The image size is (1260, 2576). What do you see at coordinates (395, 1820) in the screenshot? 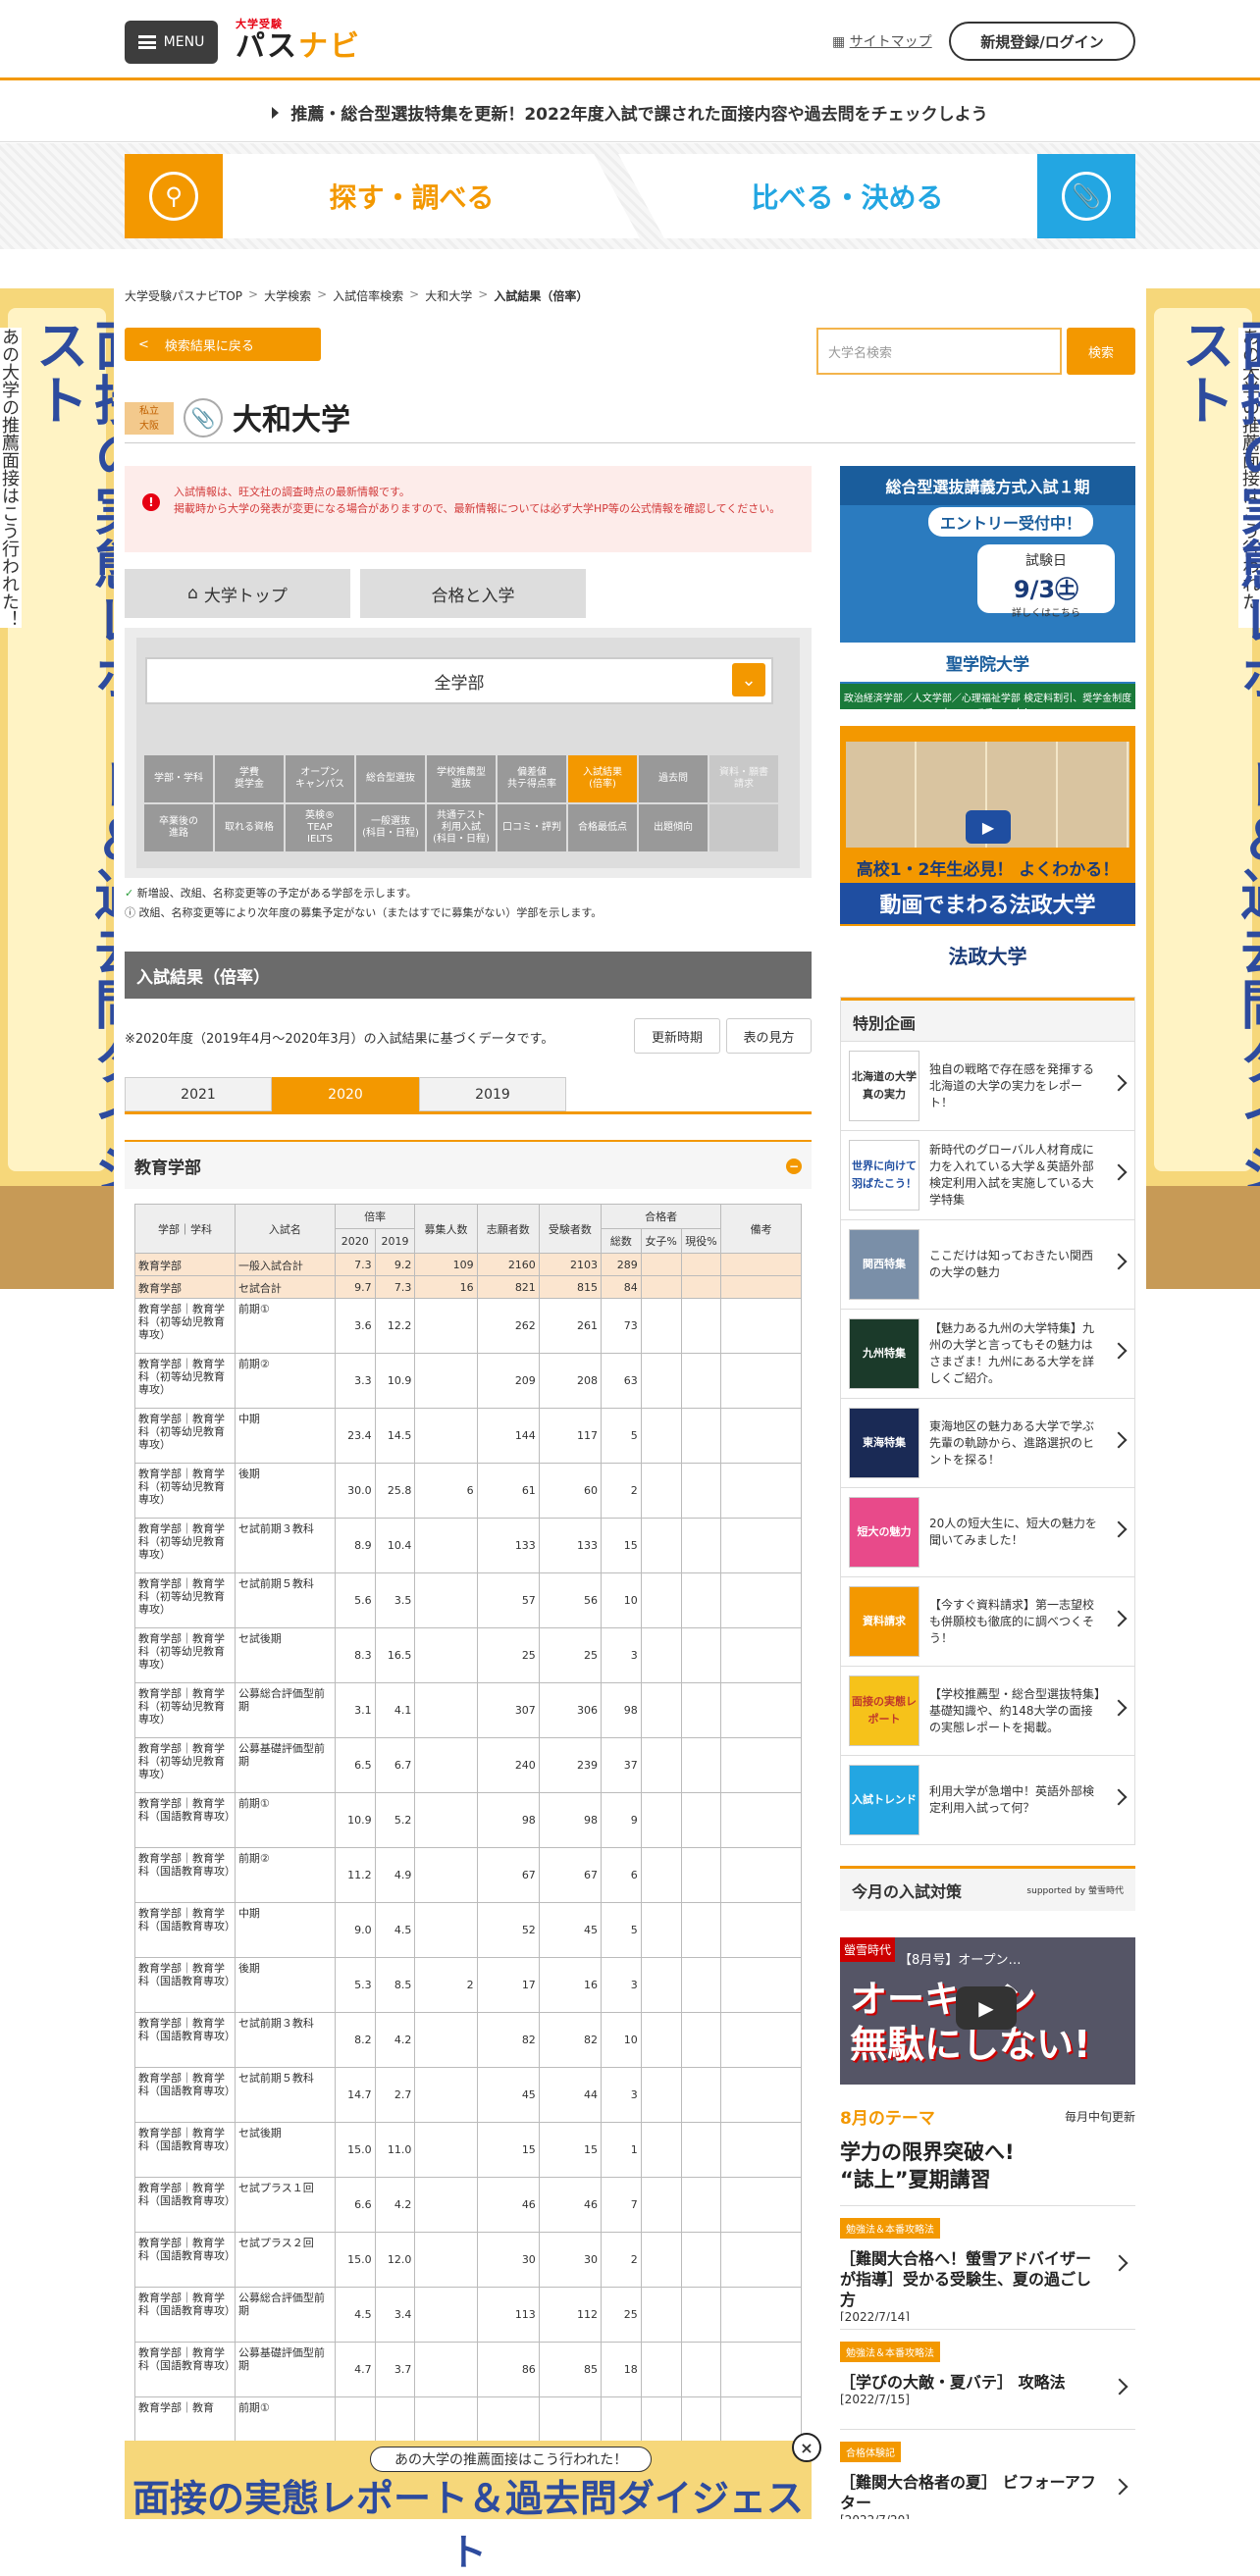
I see `table-cell: 5.2` at bounding box center [395, 1820].